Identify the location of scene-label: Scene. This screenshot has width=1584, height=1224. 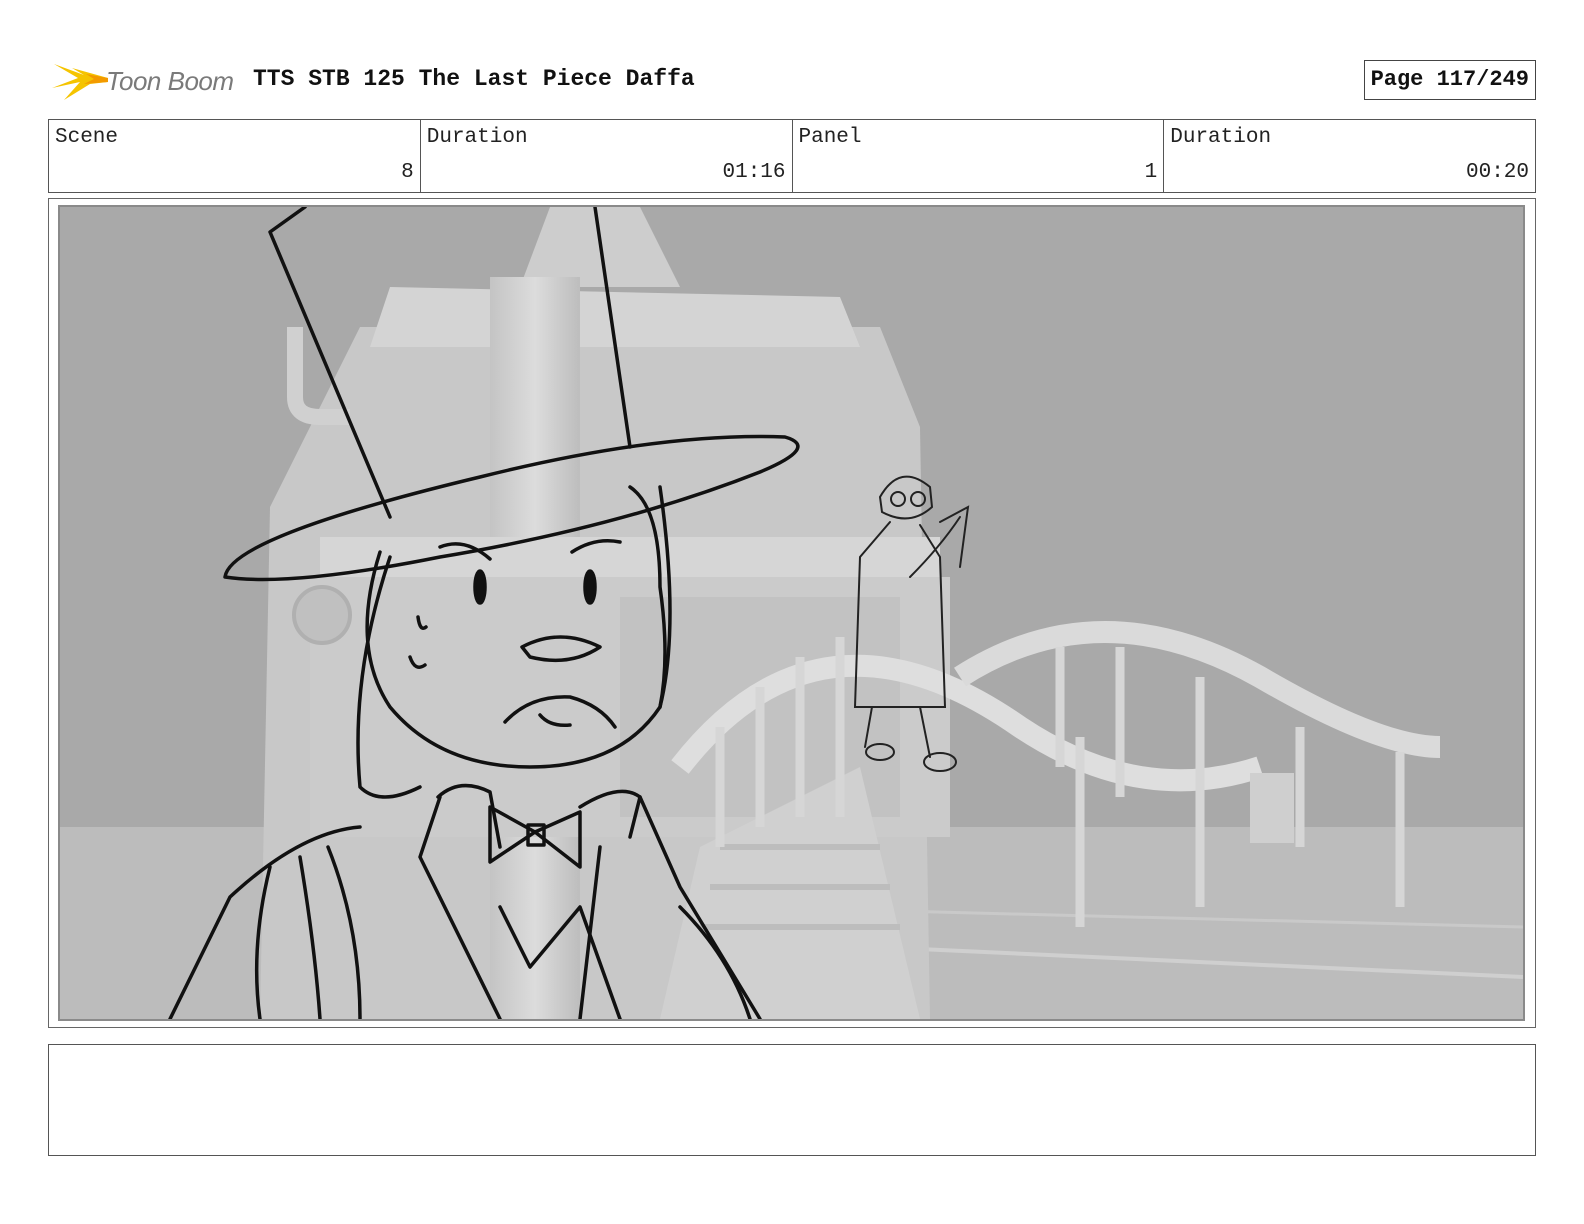
(87, 137).